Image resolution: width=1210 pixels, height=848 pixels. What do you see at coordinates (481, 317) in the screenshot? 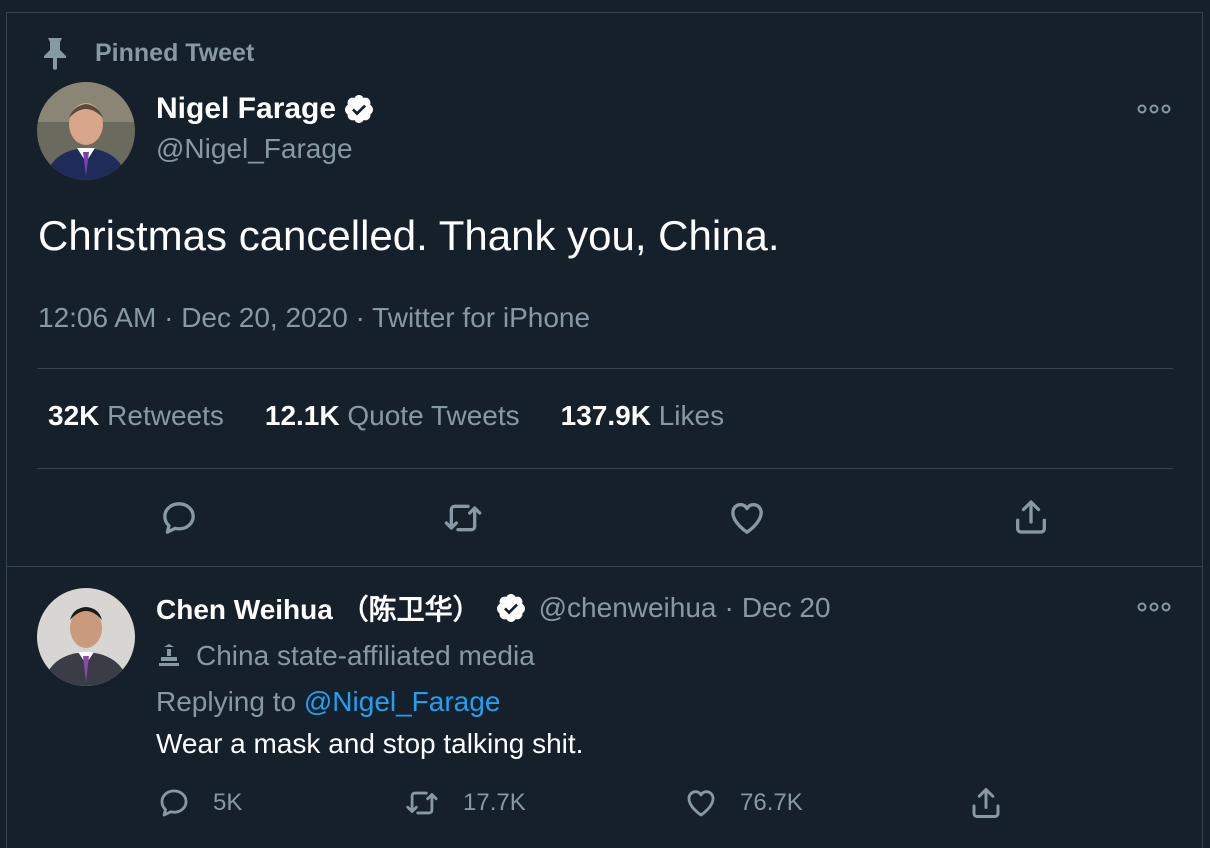
I see `tweet-source: Twitter for iPhone` at bounding box center [481, 317].